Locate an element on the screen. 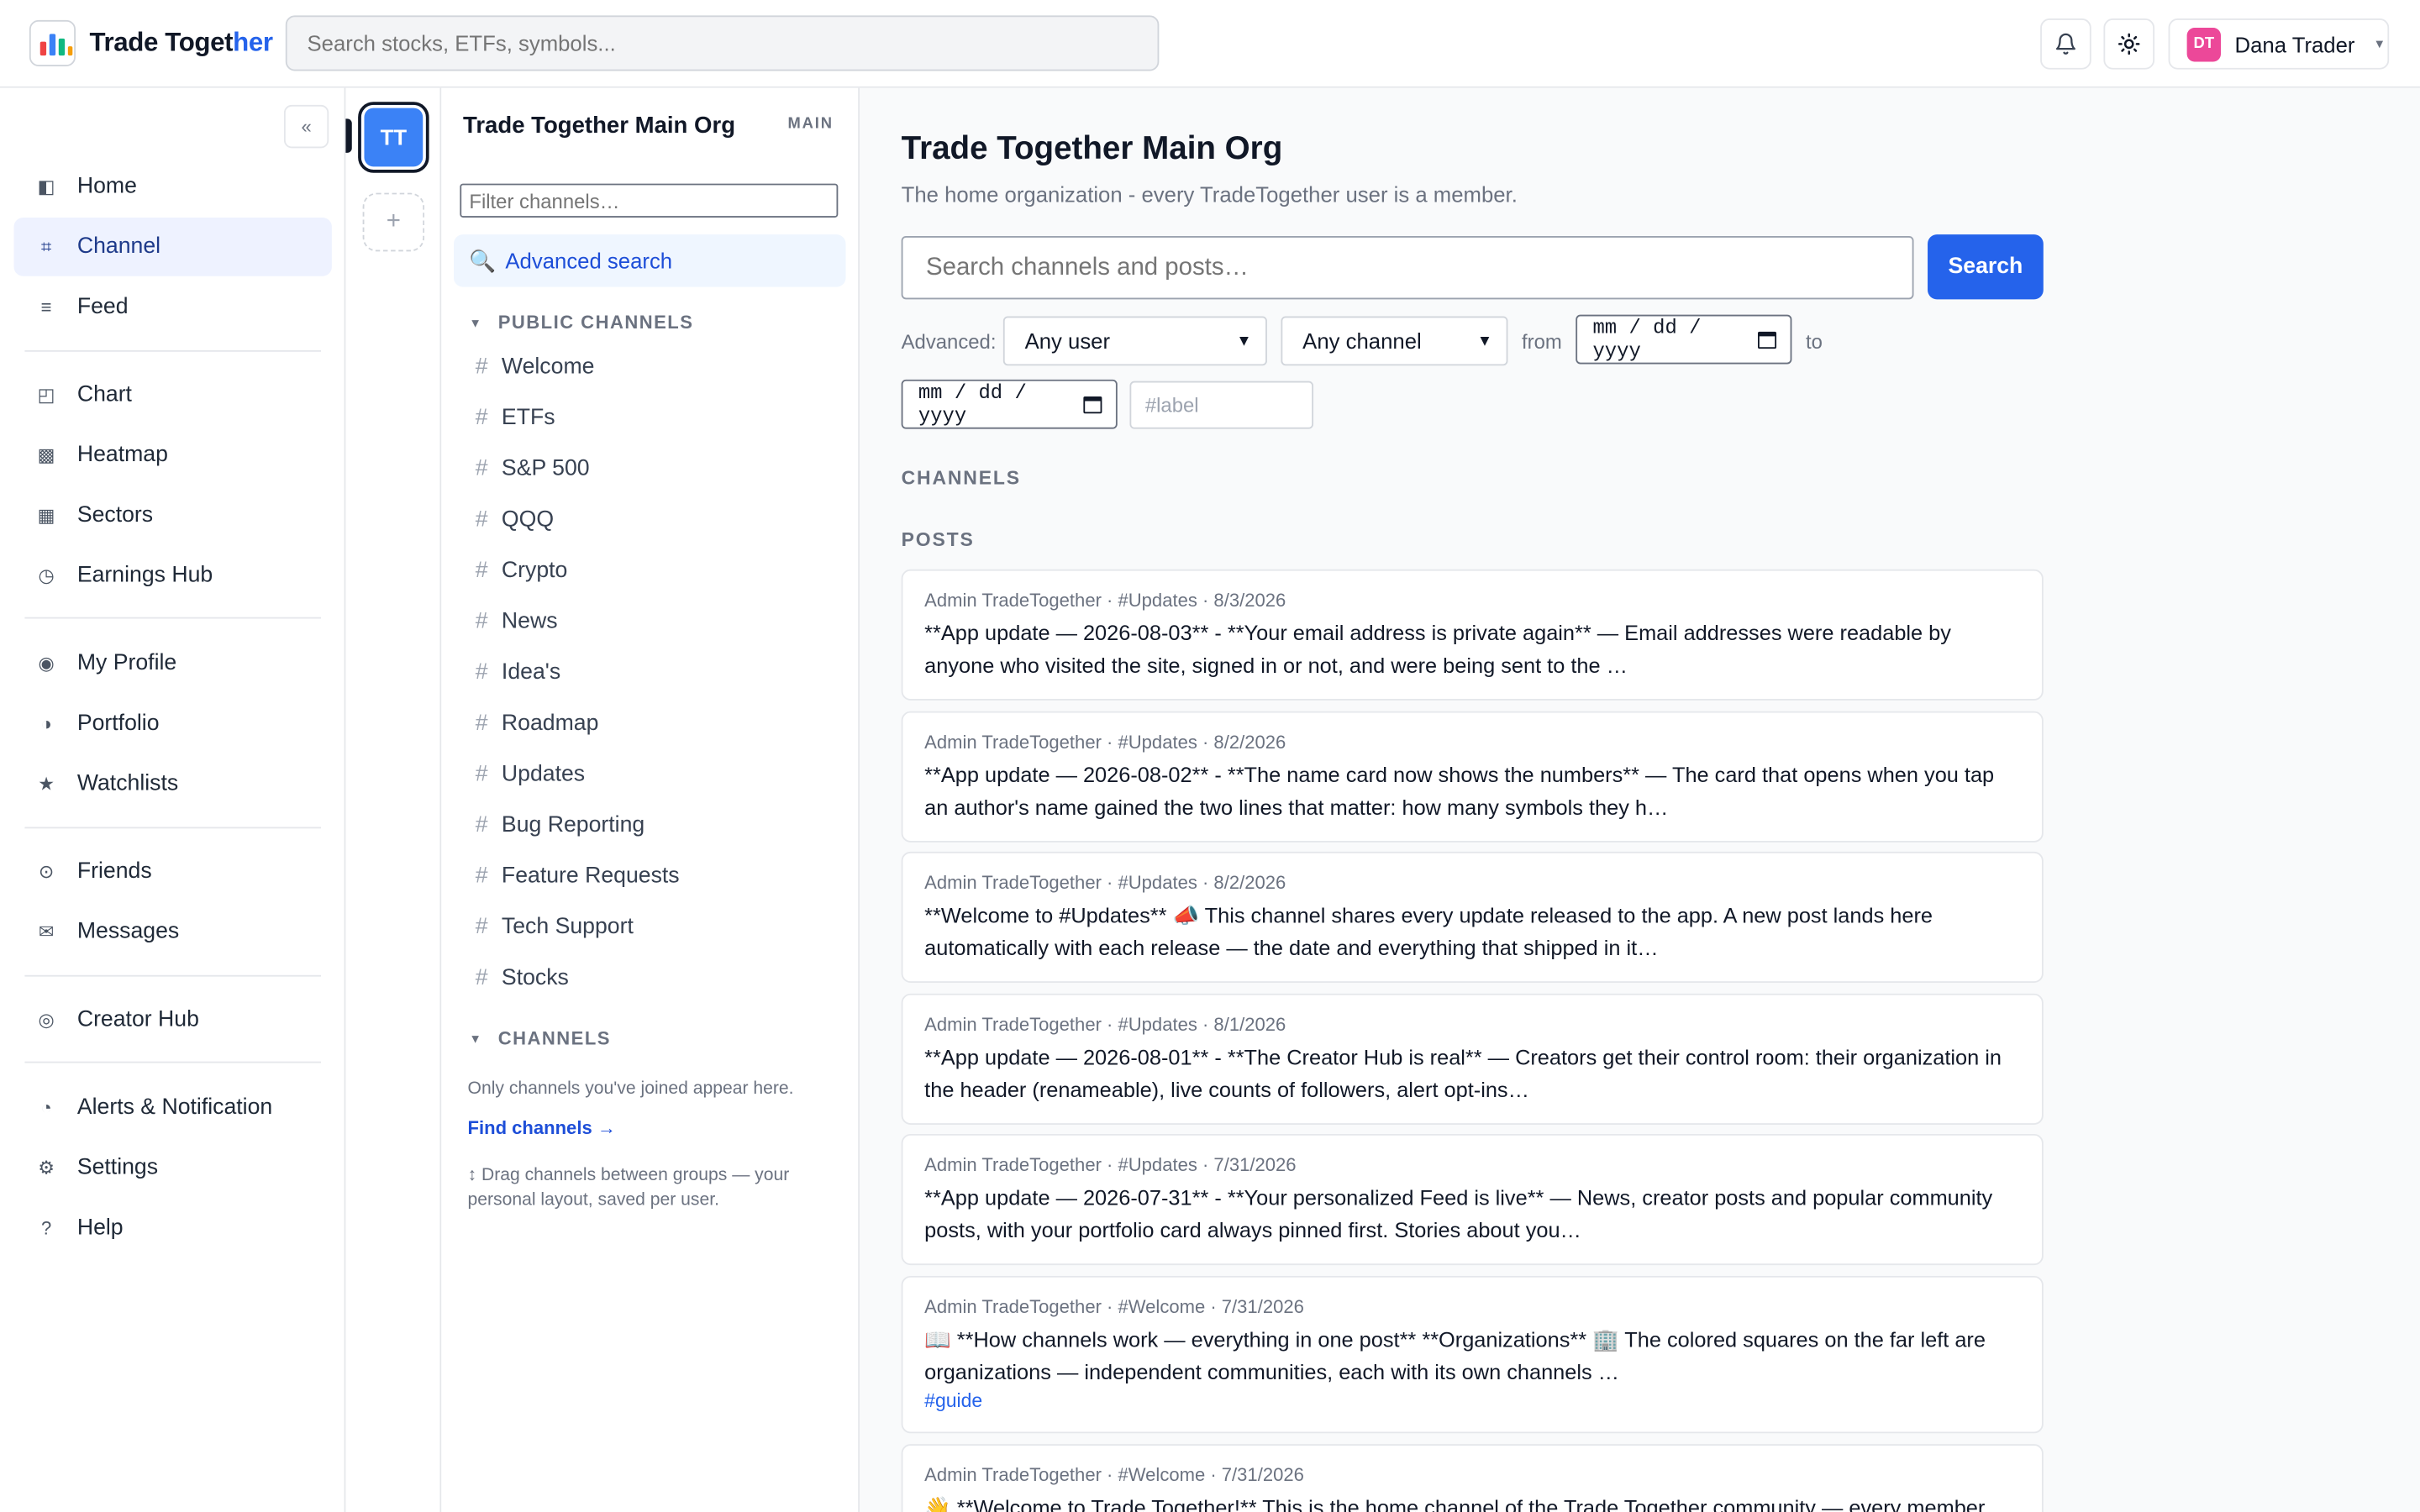  sidebar-item-earnings-hub: ◷ Earnings Hub is located at coordinates (173, 575).